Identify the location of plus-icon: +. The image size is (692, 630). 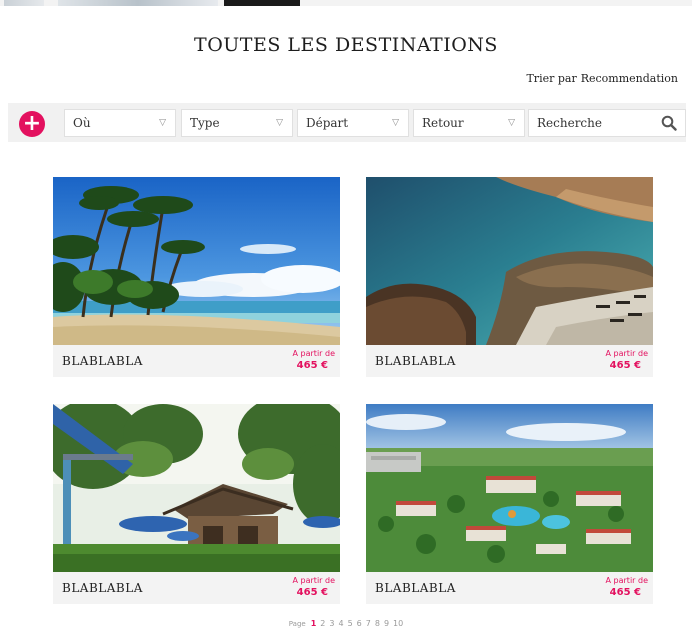
(32, 124).